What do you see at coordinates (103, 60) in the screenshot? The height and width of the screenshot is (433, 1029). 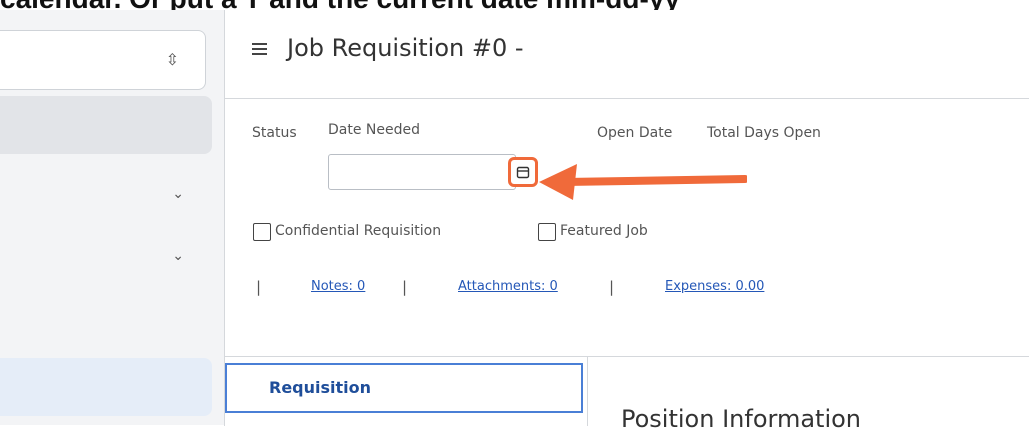 I see `sidebar-select: ⇳` at bounding box center [103, 60].